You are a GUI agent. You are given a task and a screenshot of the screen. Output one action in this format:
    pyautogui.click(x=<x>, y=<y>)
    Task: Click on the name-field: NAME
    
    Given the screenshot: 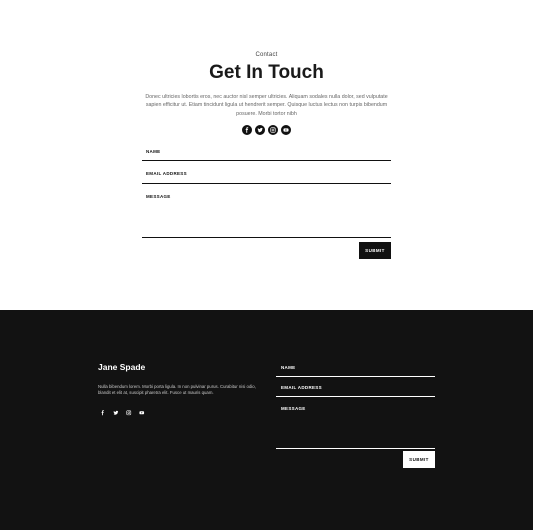 What is the action you would take?
    pyautogui.click(x=266, y=153)
    